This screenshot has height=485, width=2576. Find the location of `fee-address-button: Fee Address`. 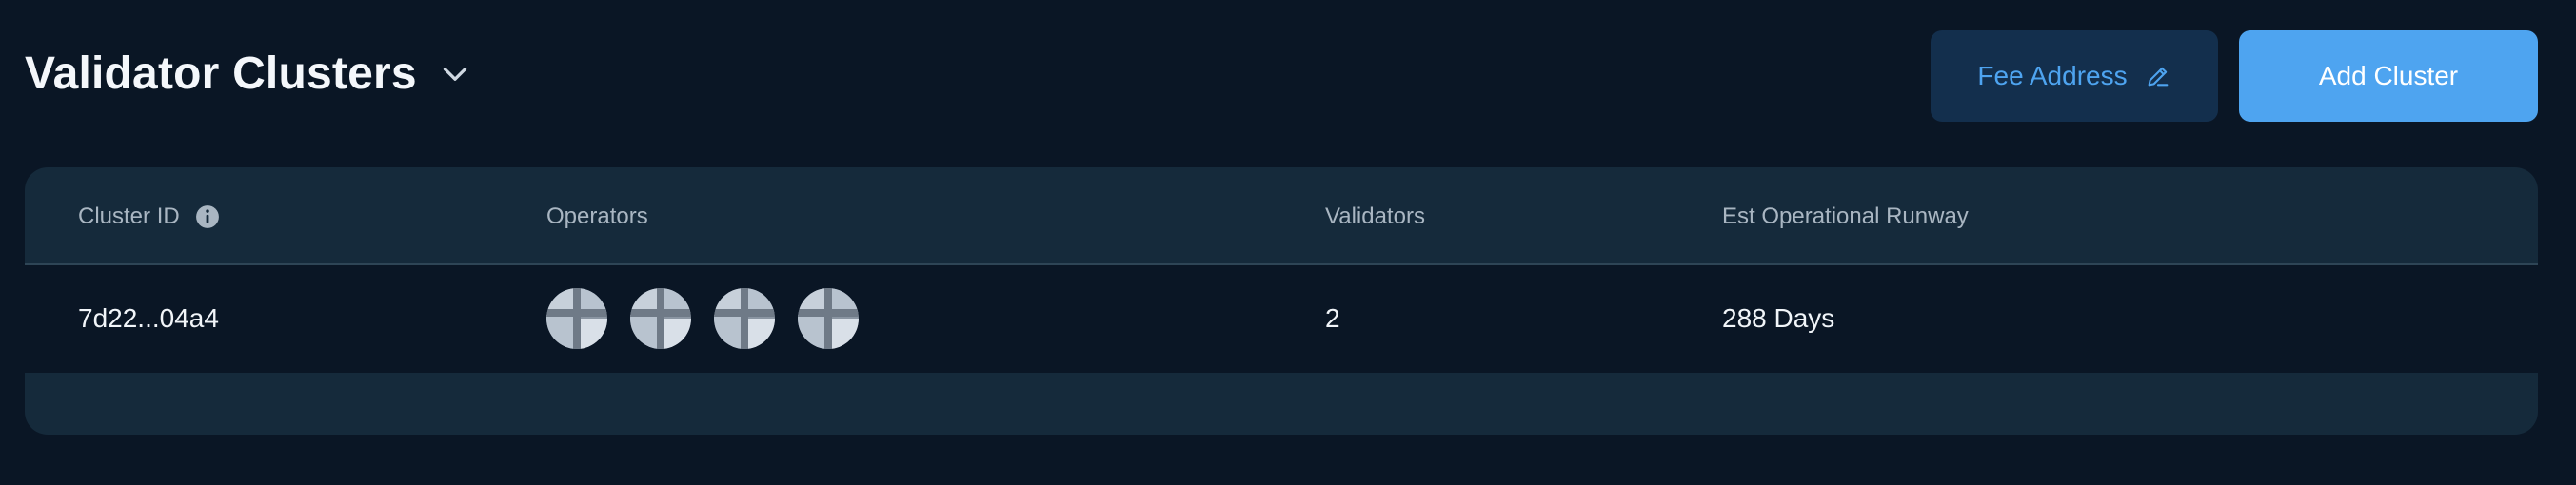

fee-address-button: Fee Address is located at coordinates (2074, 76).